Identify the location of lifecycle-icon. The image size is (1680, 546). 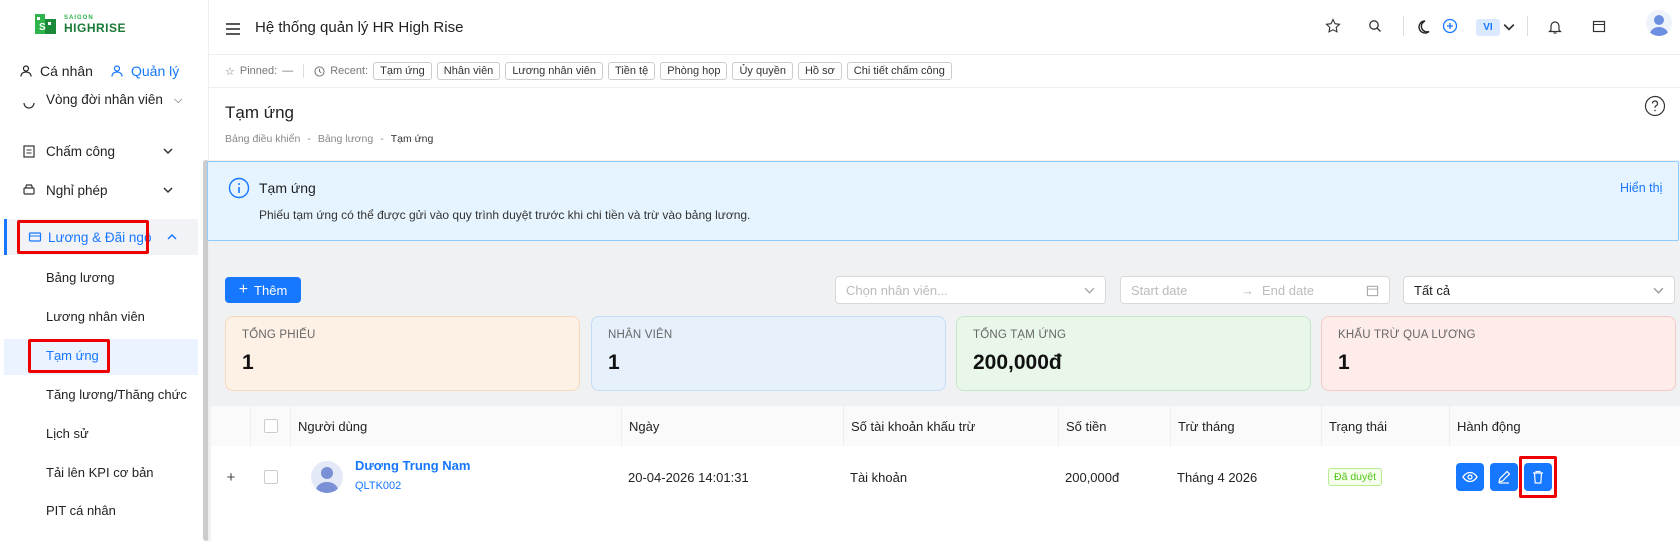
(29, 105).